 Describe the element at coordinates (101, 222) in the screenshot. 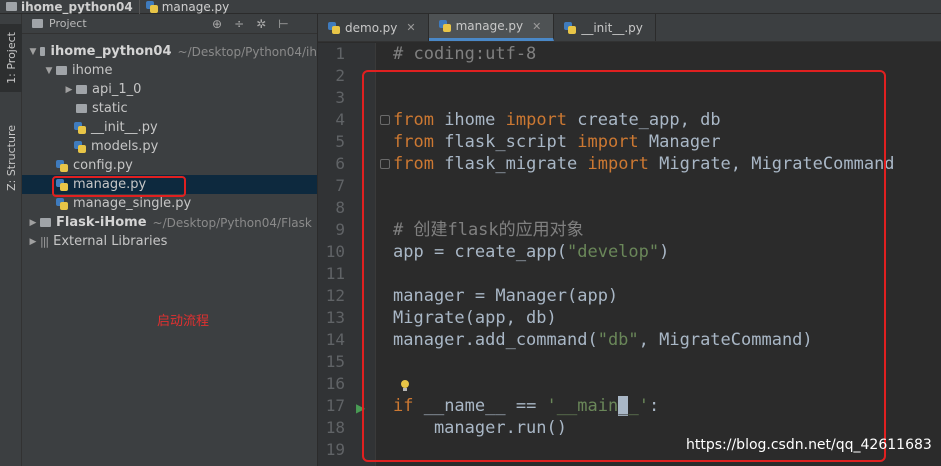

I see `tree-item-label: Flask-iHome` at that location.